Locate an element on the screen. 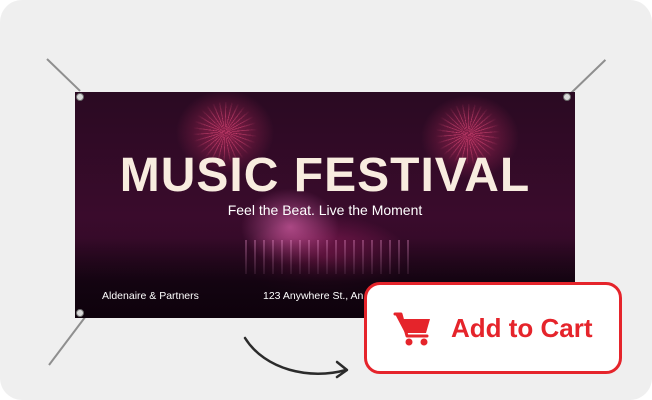 The width and height of the screenshot is (652, 400). banner-company: Aldenaire & Partners is located at coordinates (150, 296).